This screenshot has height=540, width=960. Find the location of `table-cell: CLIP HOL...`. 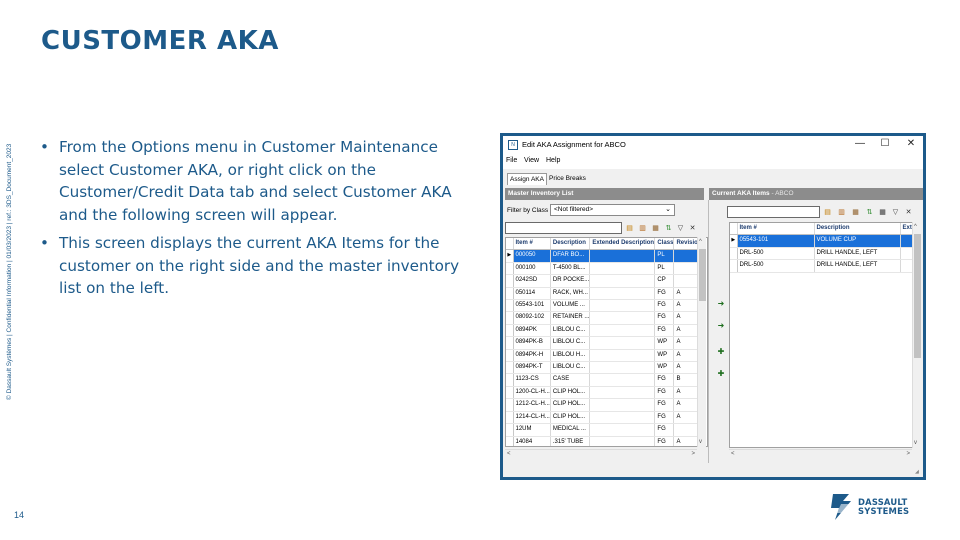

table-cell: CLIP HOL... is located at coordinates (570, 405).